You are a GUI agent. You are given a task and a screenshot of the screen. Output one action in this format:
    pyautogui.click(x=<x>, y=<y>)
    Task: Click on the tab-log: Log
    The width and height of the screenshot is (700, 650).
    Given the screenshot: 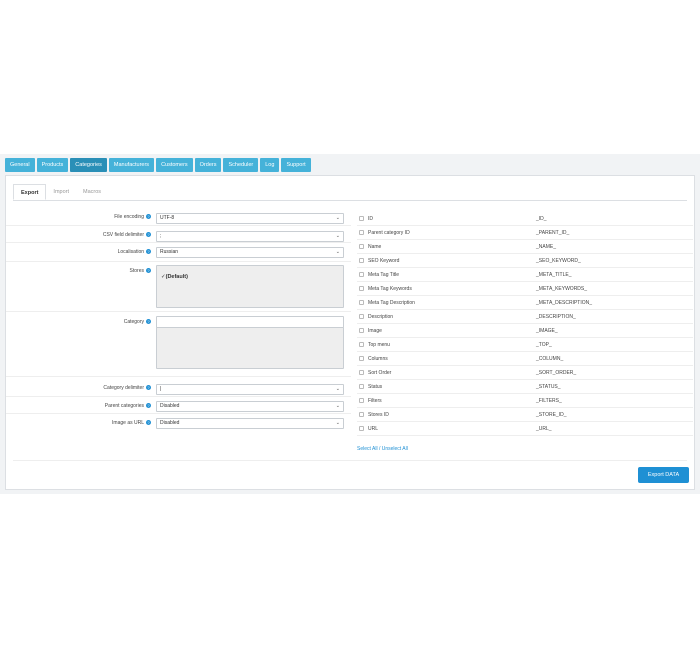 What is the action you would take?
    pyautogui.click(x=270, y=165)
    